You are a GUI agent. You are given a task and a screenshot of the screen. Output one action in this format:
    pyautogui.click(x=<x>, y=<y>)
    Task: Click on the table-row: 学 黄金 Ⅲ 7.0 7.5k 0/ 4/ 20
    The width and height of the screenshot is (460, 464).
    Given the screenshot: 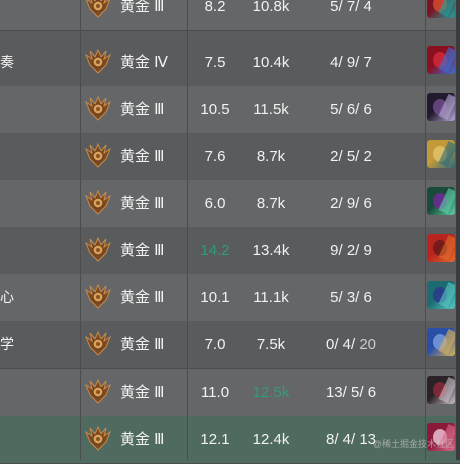 What is the action you would take?
    pyautogui.click(x=230, y=345)
    